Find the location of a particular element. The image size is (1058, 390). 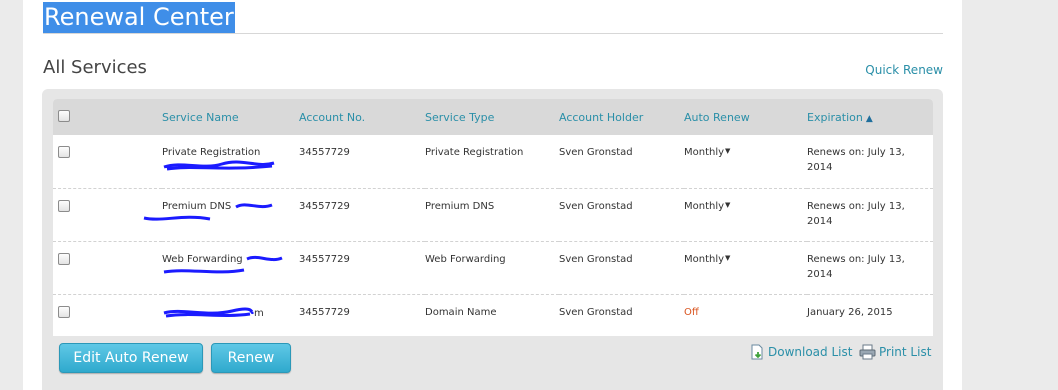

service-name: Private Registration is located at coordinates (211, 152).